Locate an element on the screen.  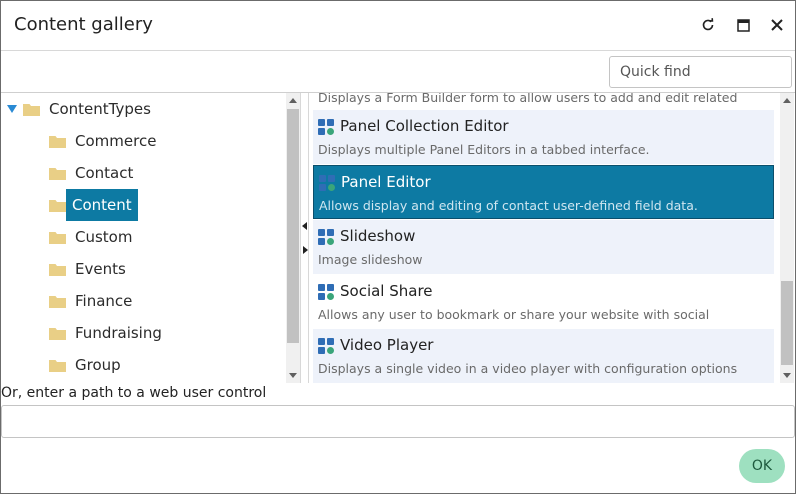
tree-item-label: Fundraising is located at coordinates (118, 333).